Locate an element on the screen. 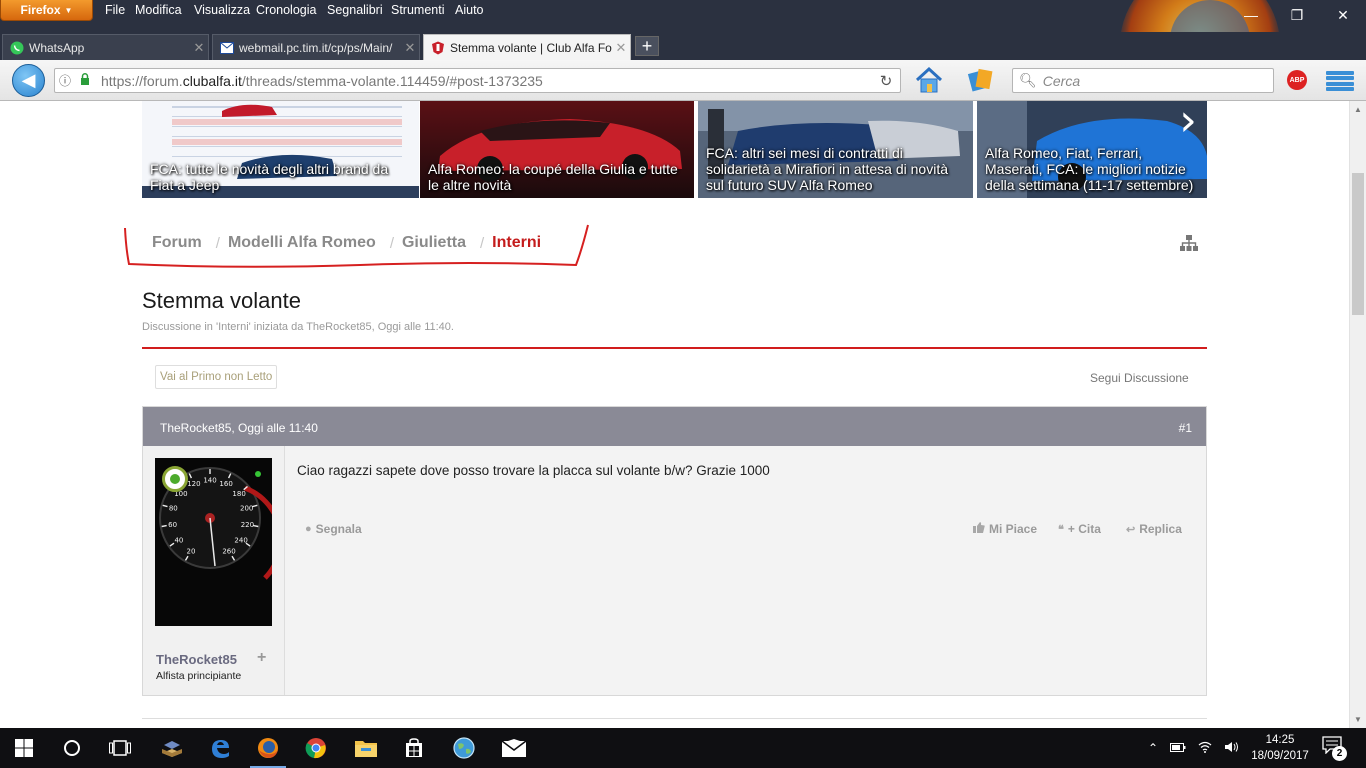  post-author-date: TheRocket85, Oggi alle 11:40 is located at coordinates (239, 428).